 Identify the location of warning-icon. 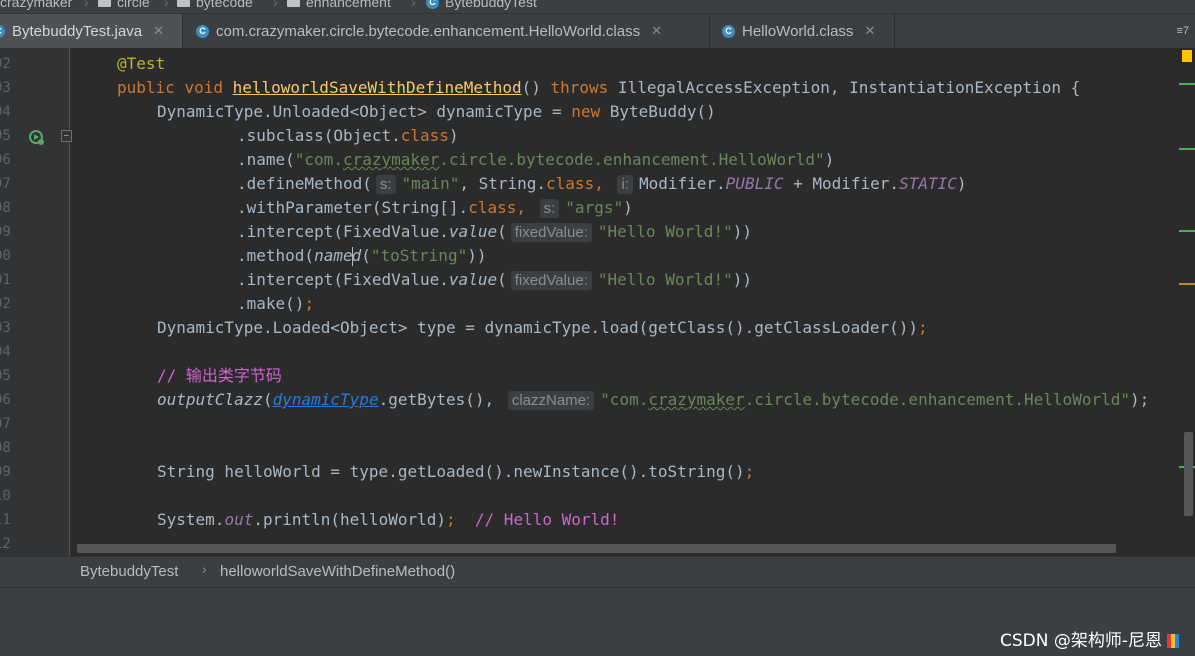
(1187, 56).